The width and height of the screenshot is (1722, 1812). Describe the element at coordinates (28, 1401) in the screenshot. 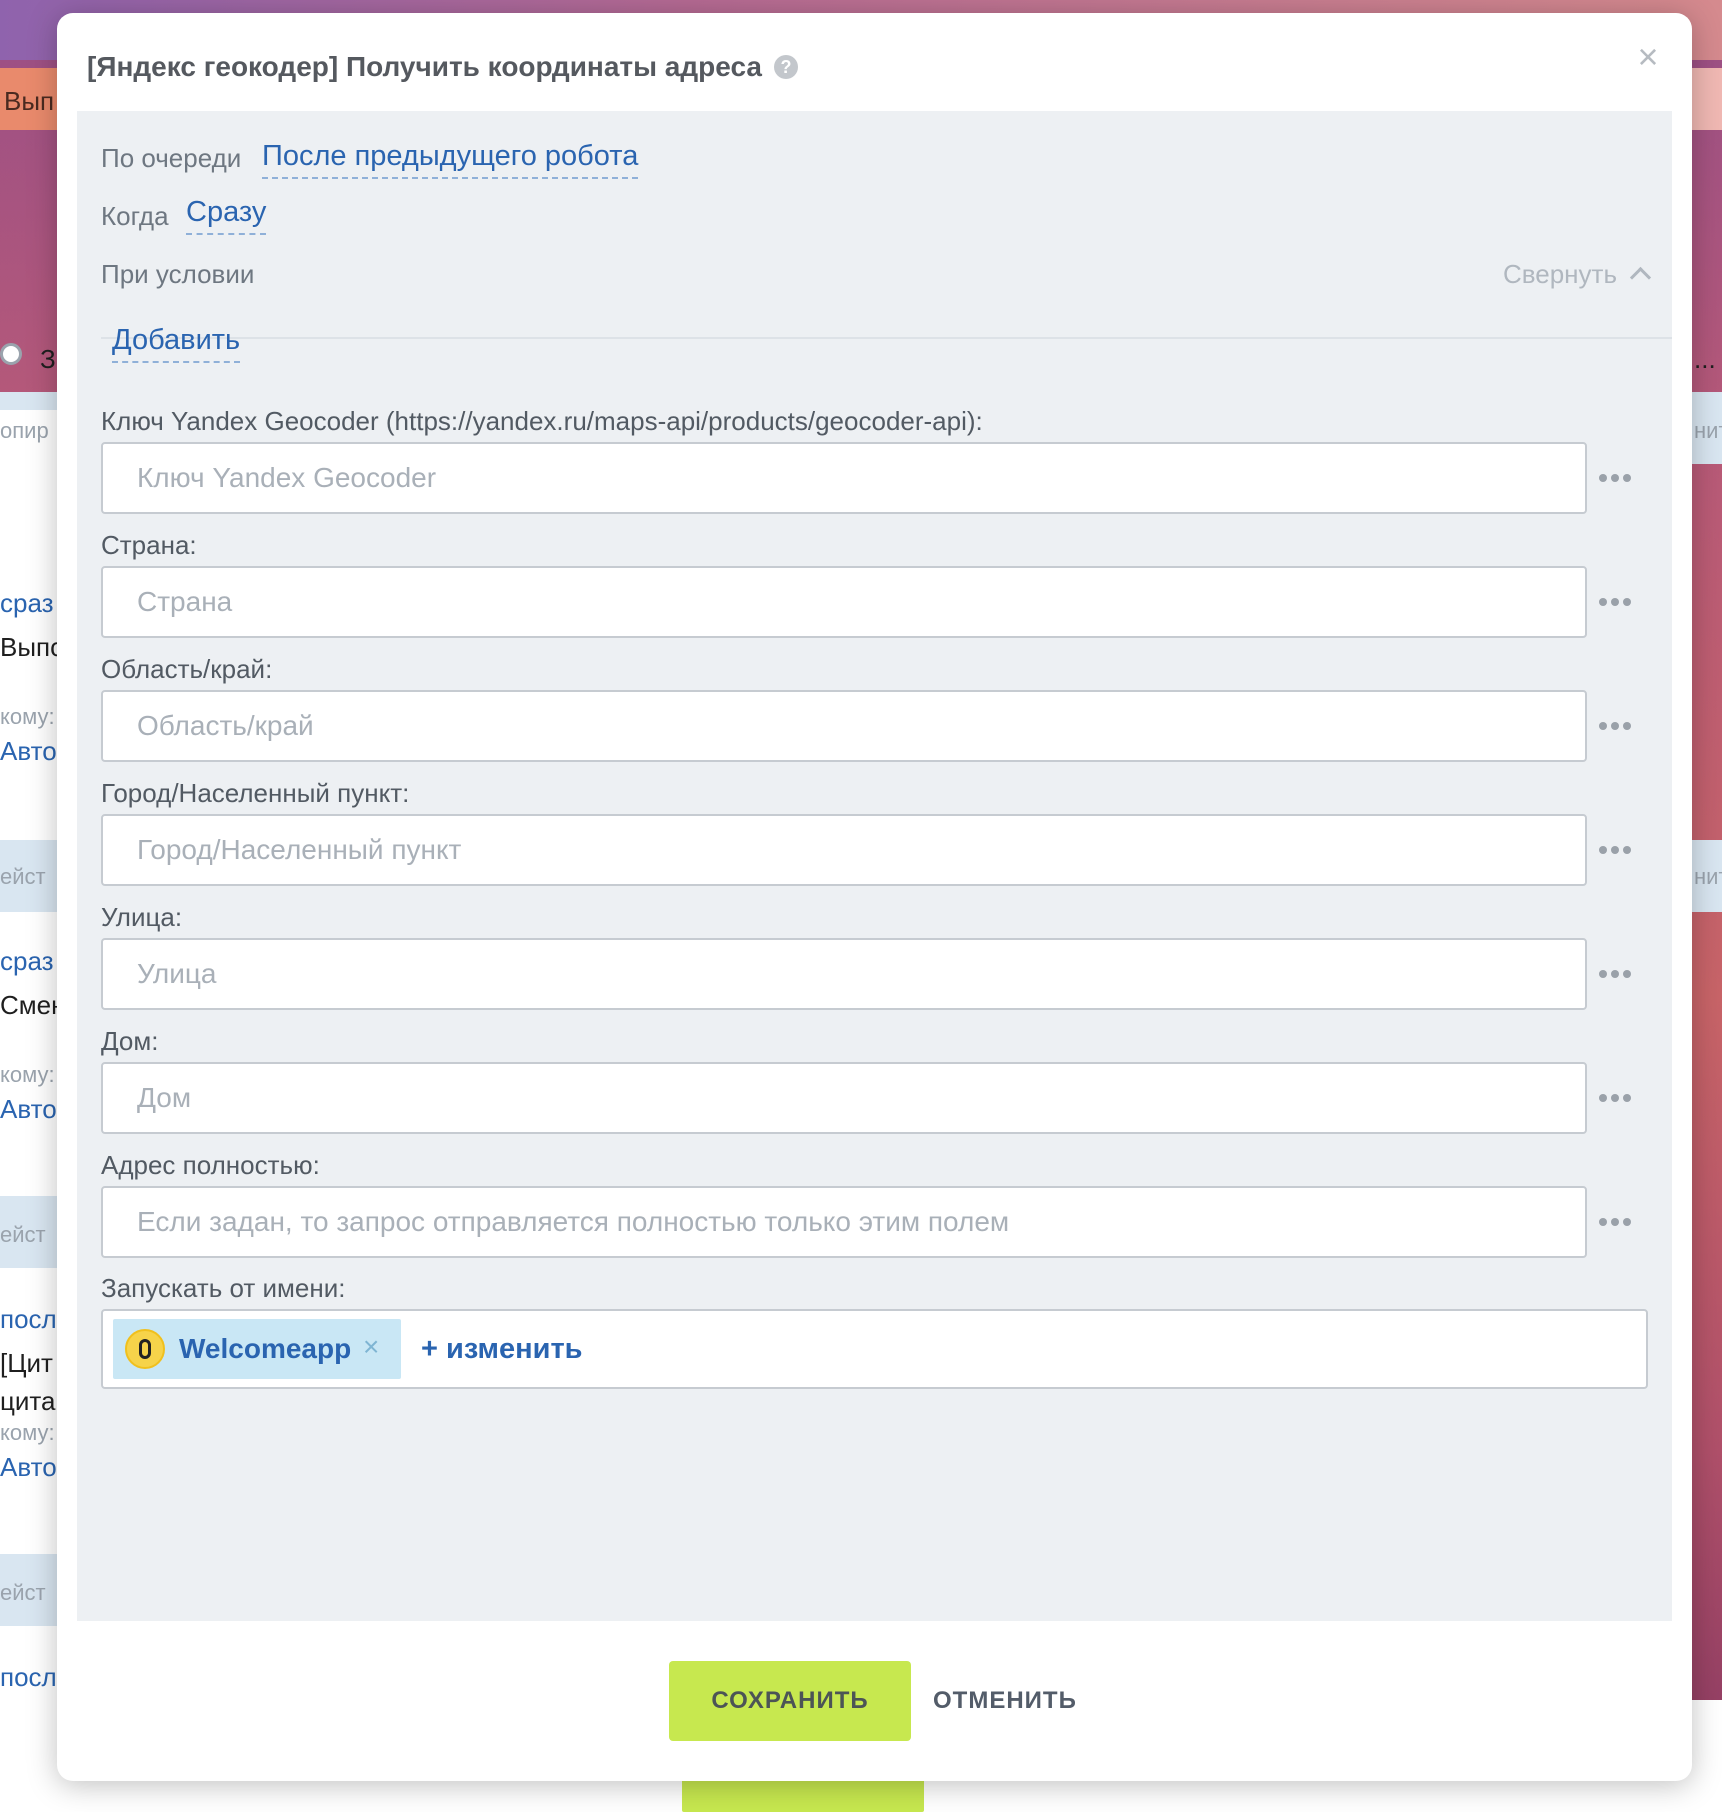

I see `background-text: цита` at that location.